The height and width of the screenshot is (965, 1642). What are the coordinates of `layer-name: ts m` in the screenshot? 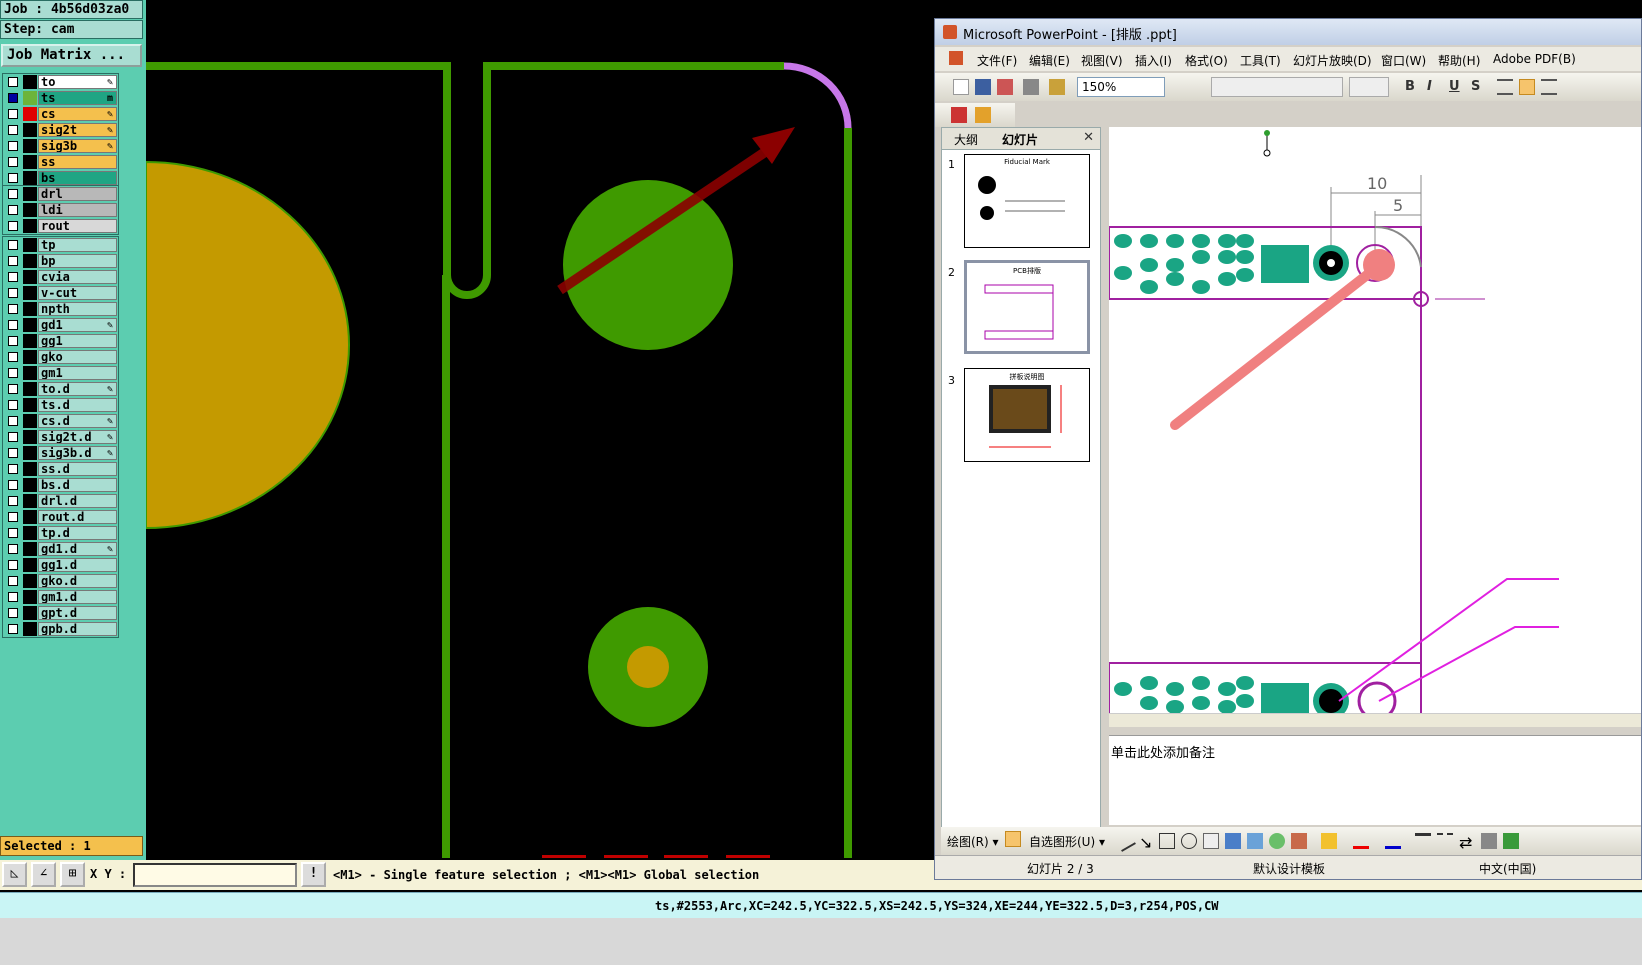 It's located at (77, 98).